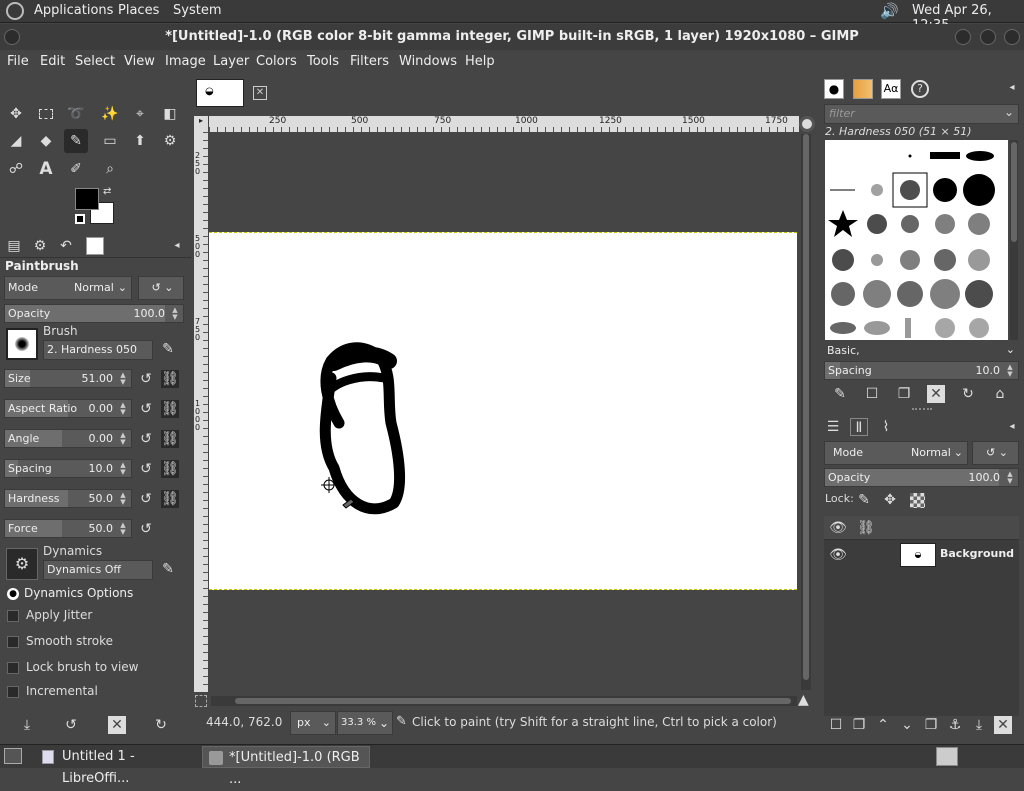 Image resolution: width=1024 pixels, height=791 pixels. I want to click on text-tool-icon: A, so click(46, 169).